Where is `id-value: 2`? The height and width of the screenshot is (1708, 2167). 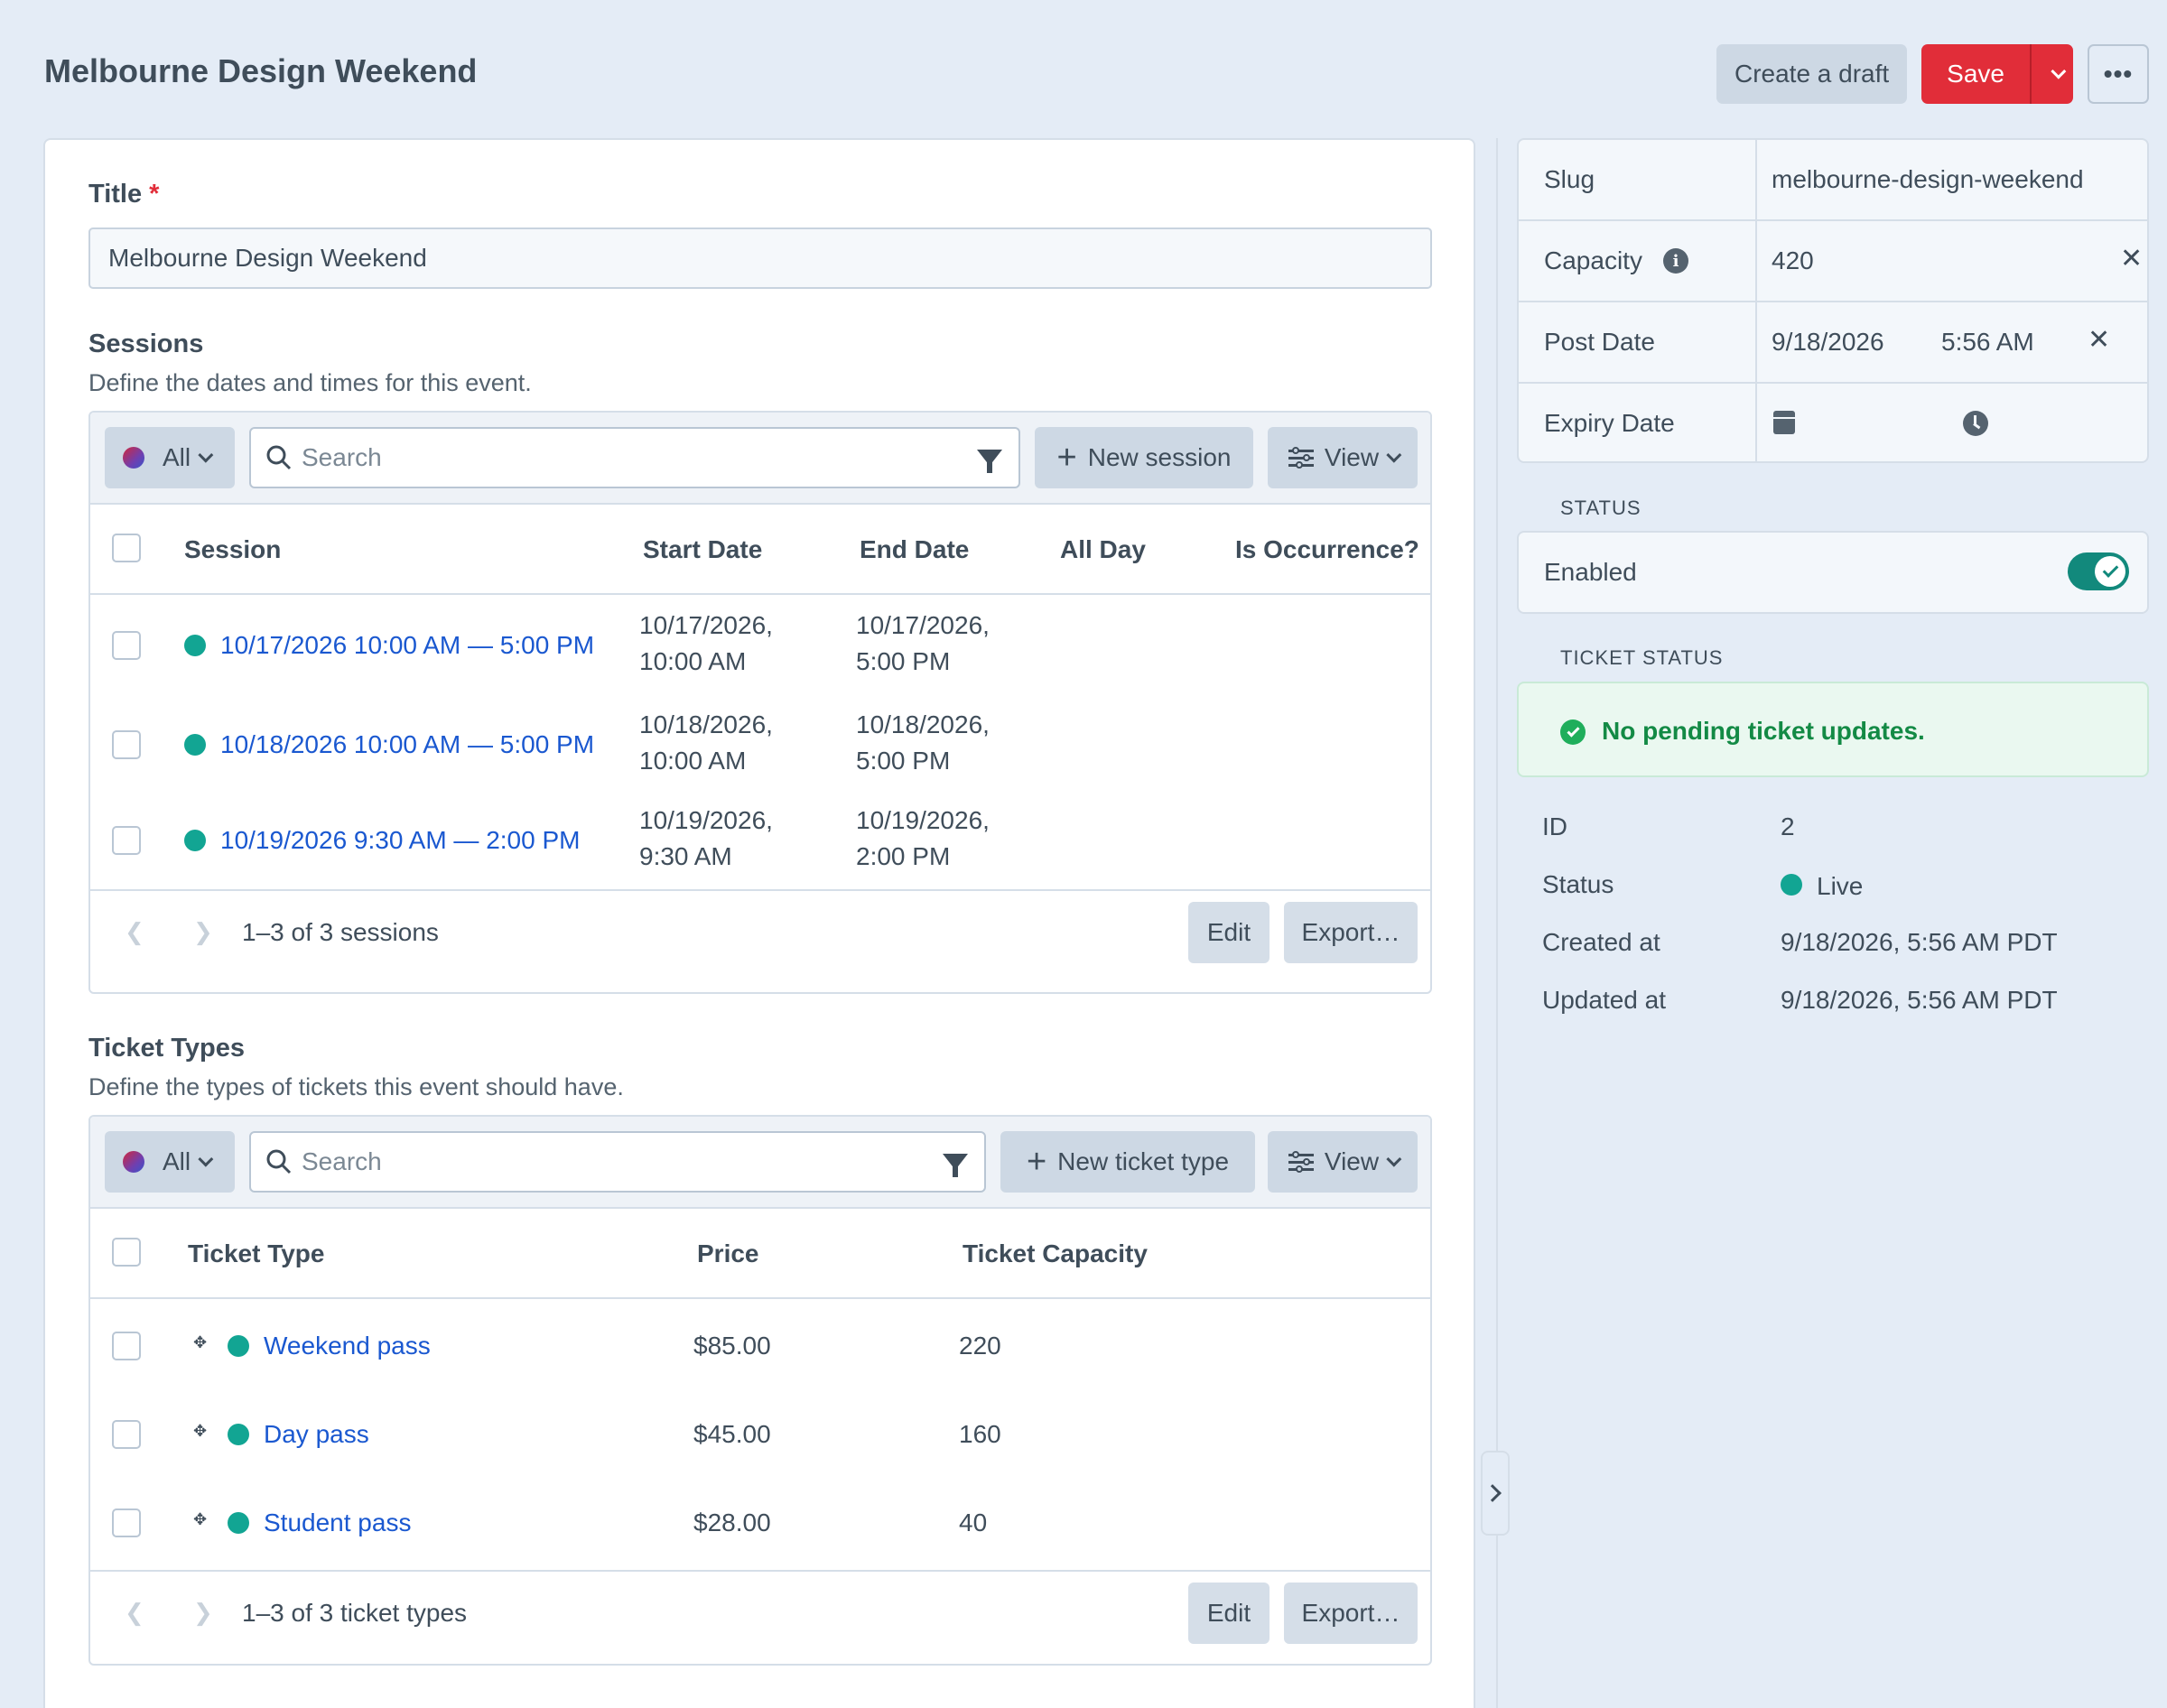
id-value: 2 is located at coordinates (1788, 826).